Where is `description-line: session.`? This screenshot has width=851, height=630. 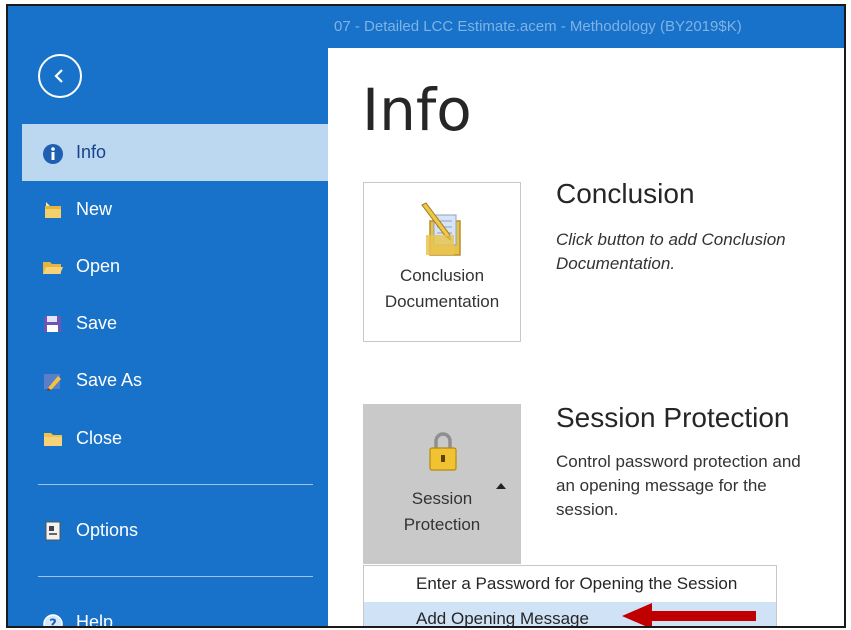
description-line: session. is located at coordinates (587, 509).